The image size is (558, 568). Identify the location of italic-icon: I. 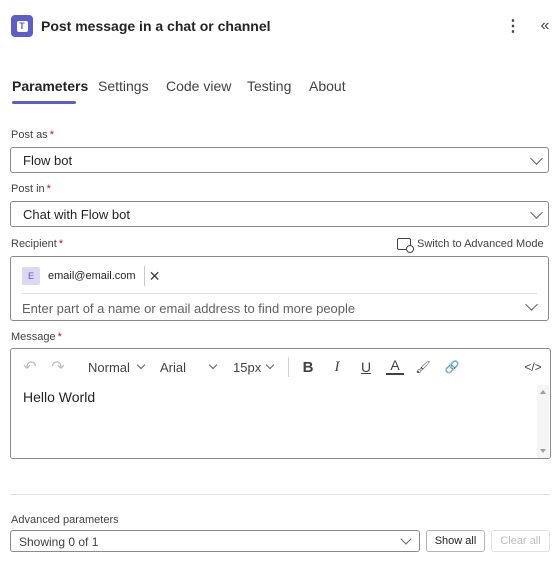
(337, 367).